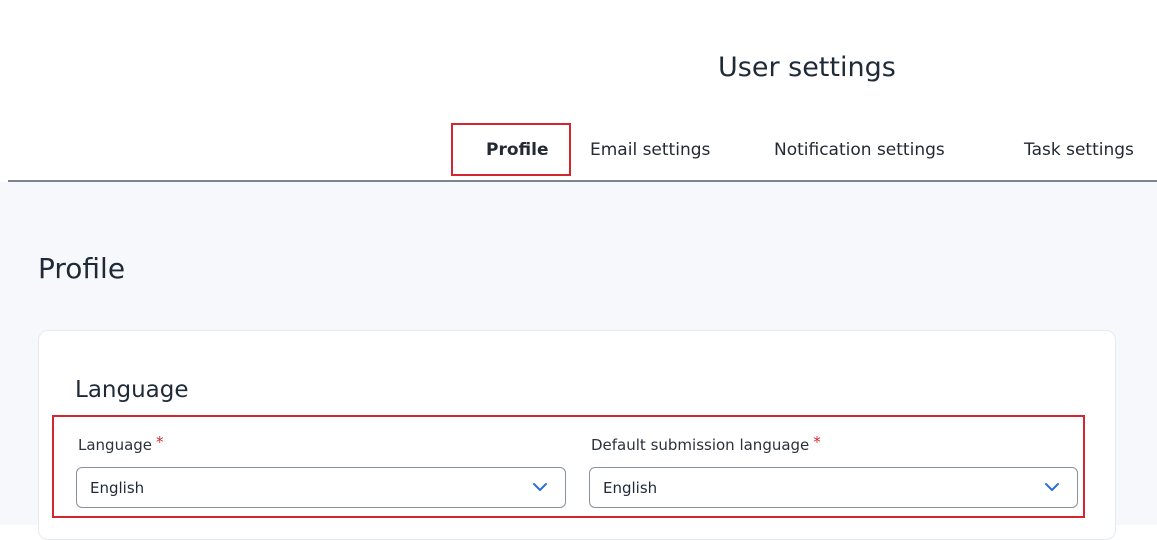  I want to click on language-label-text: Language, so click(115, 445).